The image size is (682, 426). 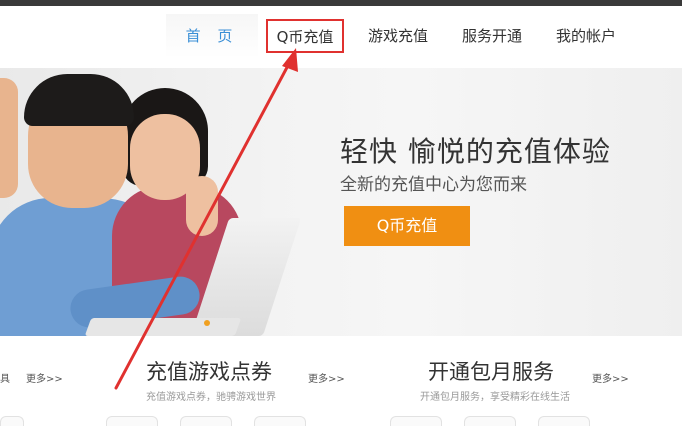 I want to click on monthly-service-section: 开通包月服务 开通包月服务，享受精彩在线生活 更多>>, so click(x=519, y=381).